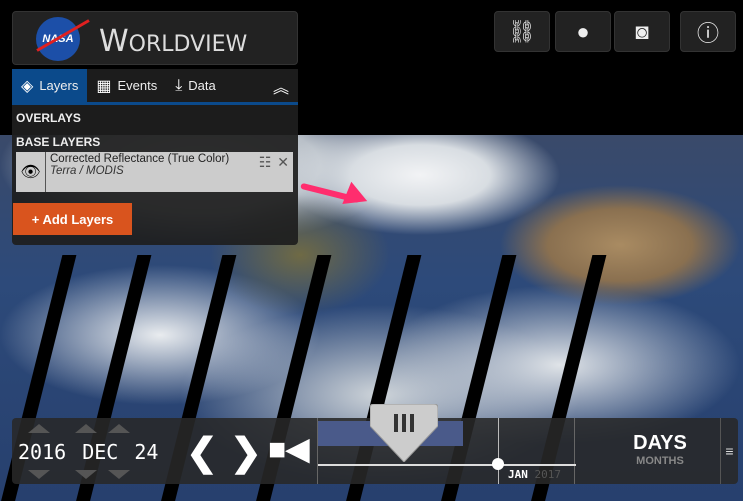  I want to click on month-field: DEC, so click(100, 452).